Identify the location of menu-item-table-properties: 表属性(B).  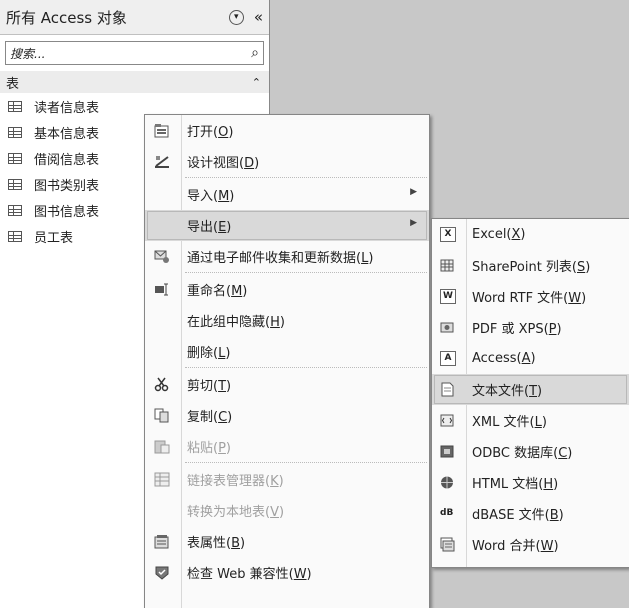
(287, 541).